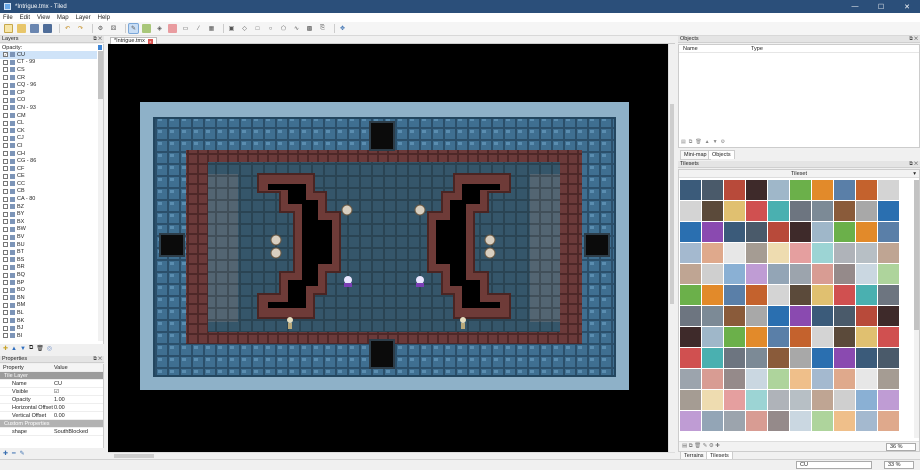  What do you see at coordinates (159, 28) in the screenshot?
I see `bucket-fill-icon: ◈` at bounding box center [159, 28].